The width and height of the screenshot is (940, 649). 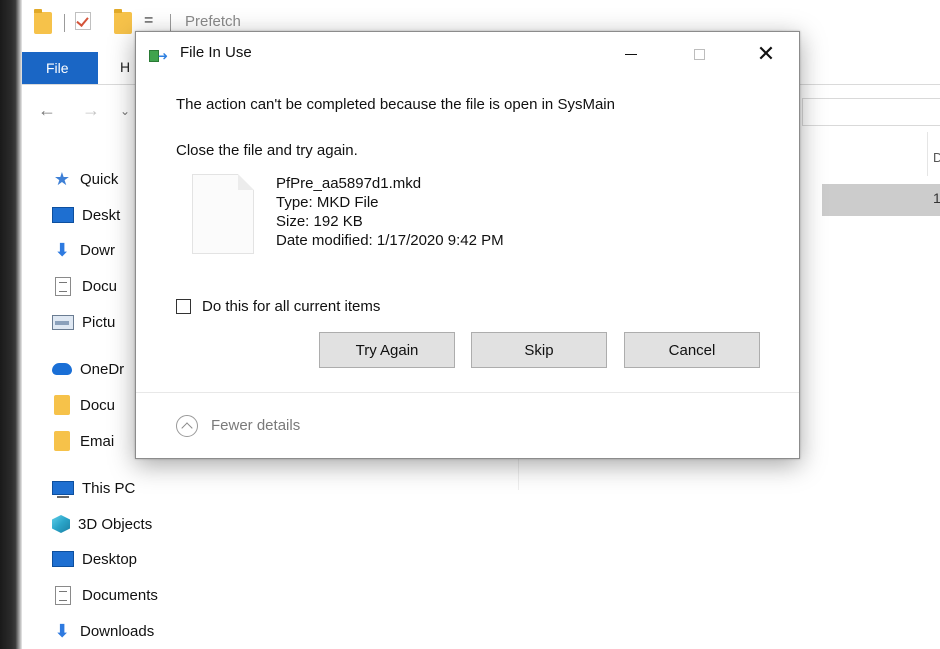 I want to click on nav-item-this-pc: This PC, so click(x=93, y=488).